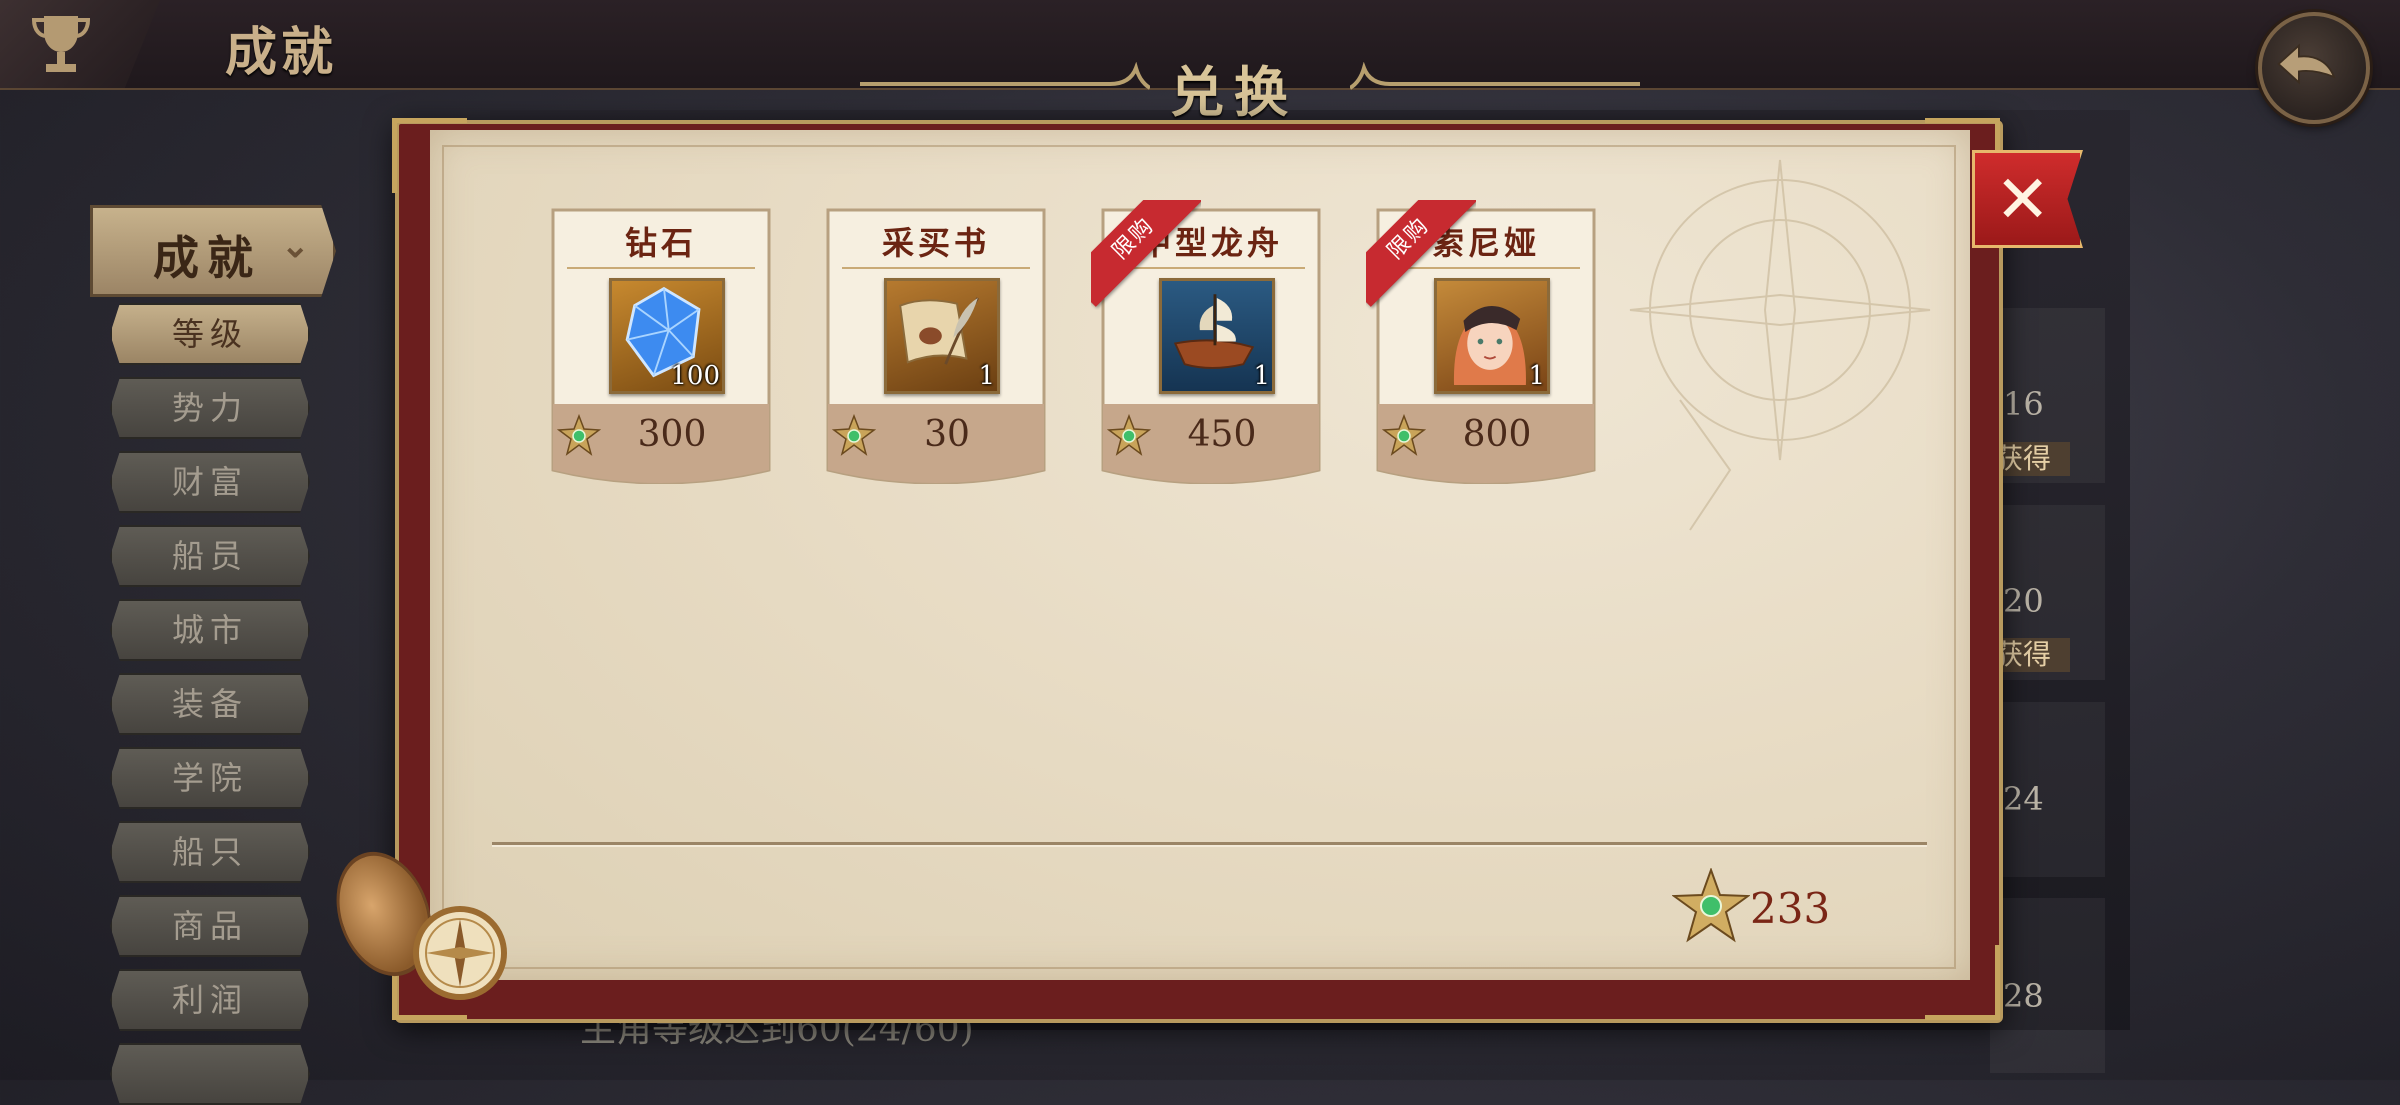 Image resolution: width=2400 pixels, height=1105 pixels. What do you see at coordinates (210, 1074) in the screenshot?
I see `sidebar-item-more` at bounding box center [210, 1074].